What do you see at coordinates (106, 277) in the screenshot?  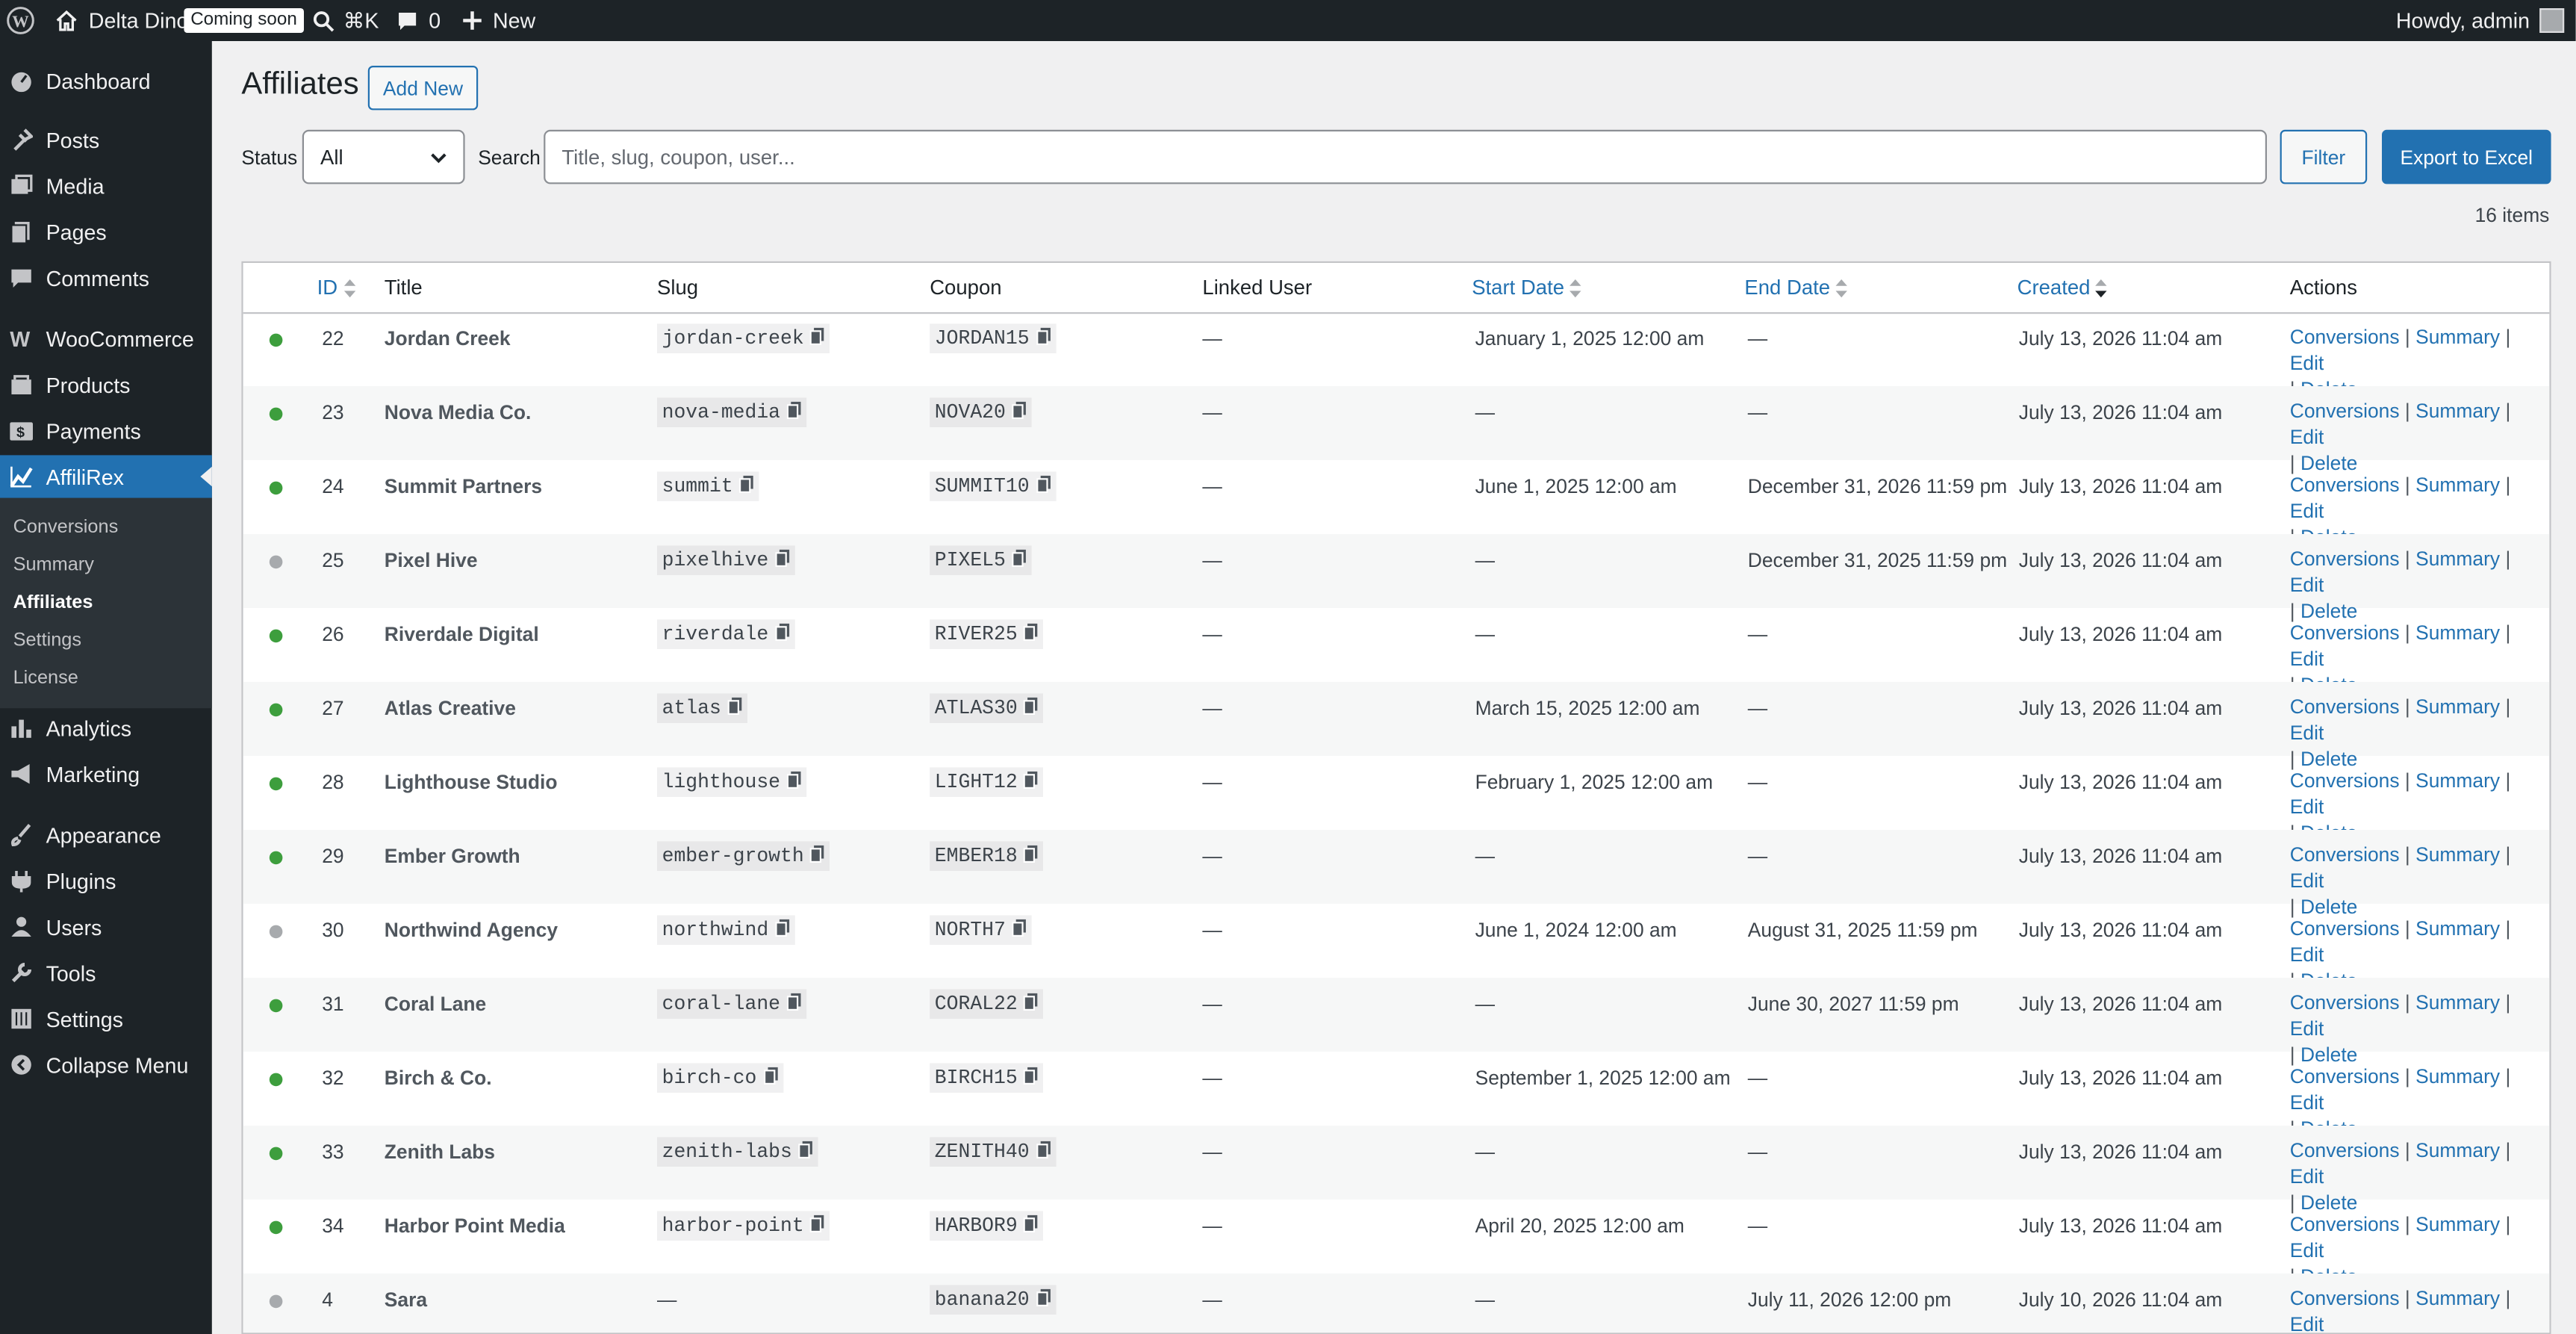 I see `sidebar-item-comments: Comments` at bounding box center [106, 277].